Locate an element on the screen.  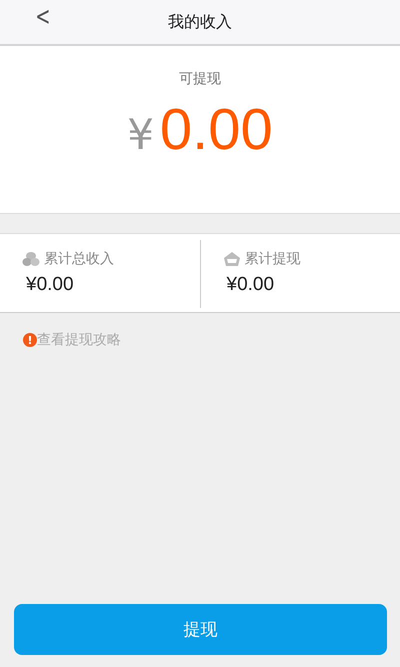
balance-amount: 0.00 is located at coordinates (216, 129).